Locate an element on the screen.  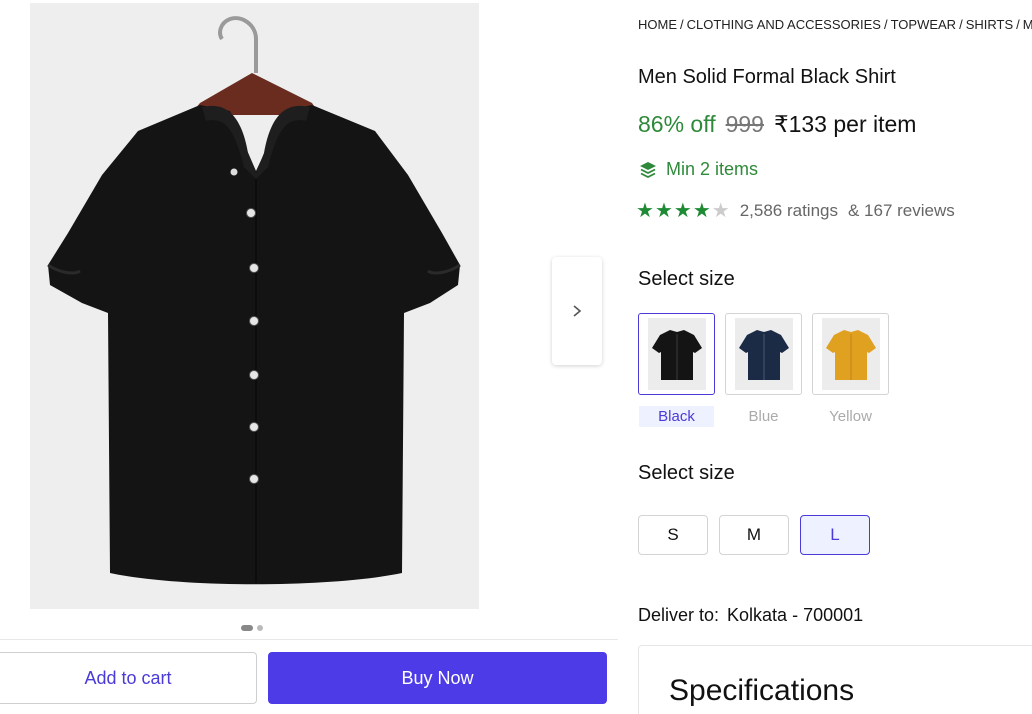
star-empty-icon: ★ is located at coordinates (720, 211).